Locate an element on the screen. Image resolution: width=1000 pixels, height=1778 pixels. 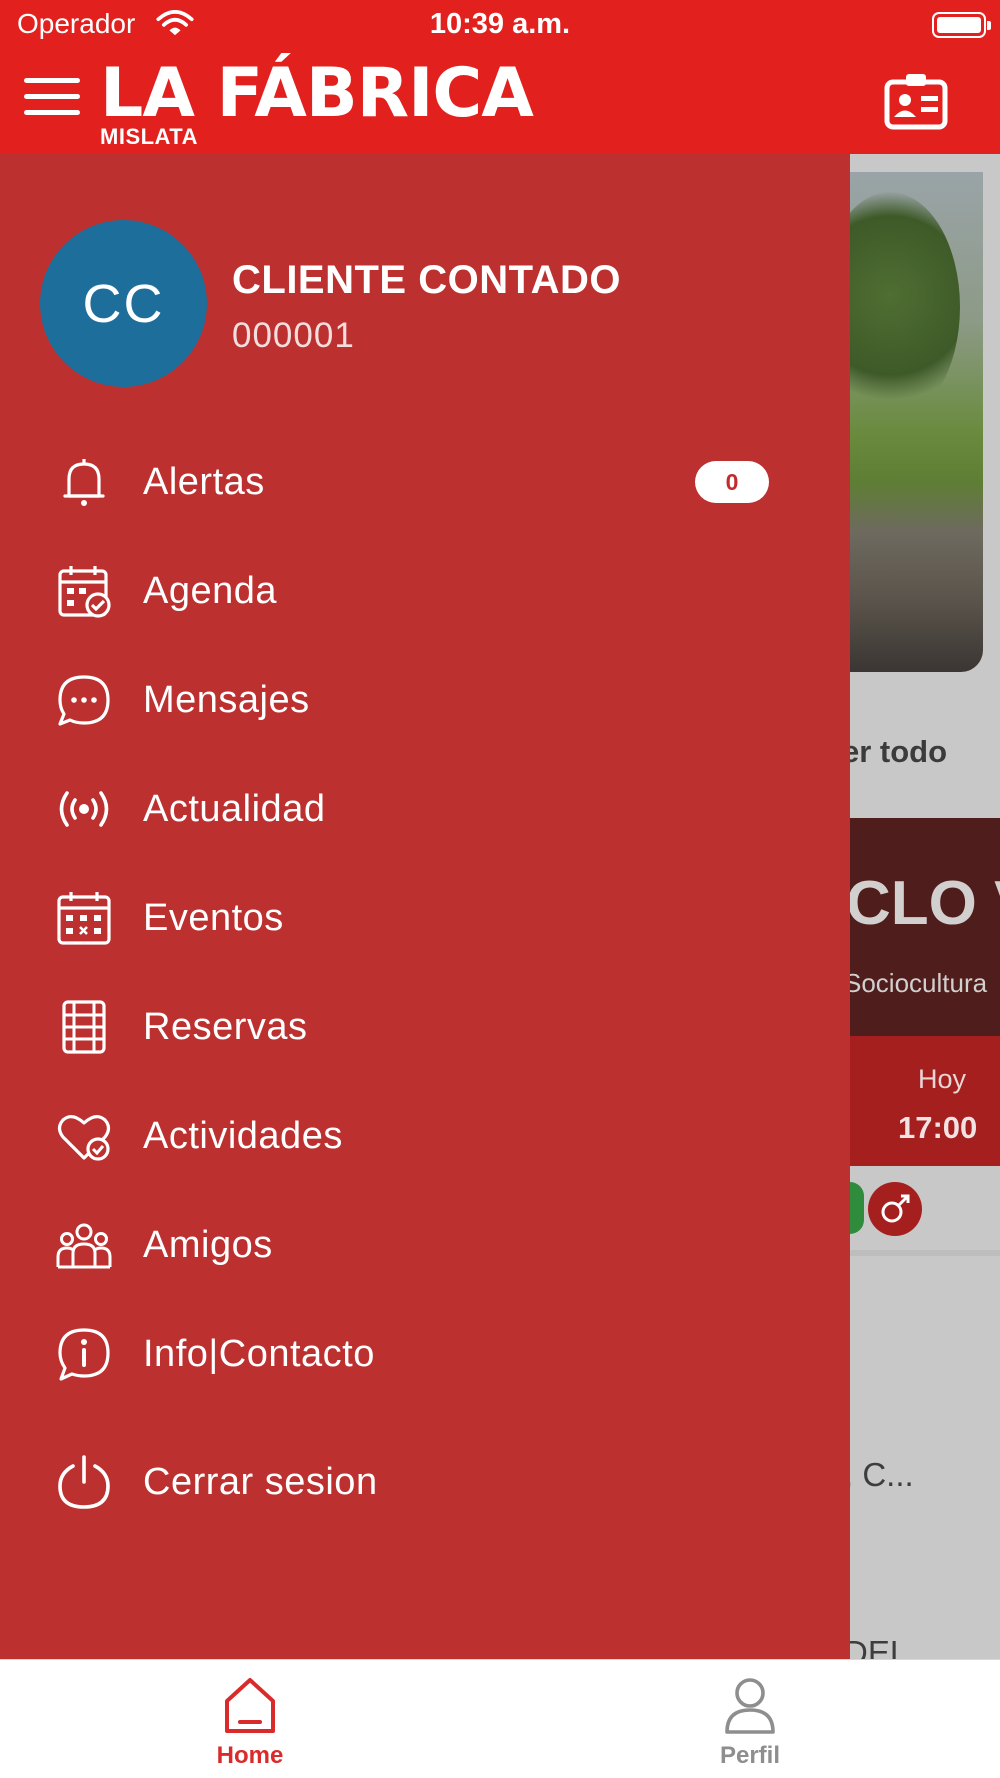
menu-item-actividades: Actividades is located at coordinates (425, 1136).